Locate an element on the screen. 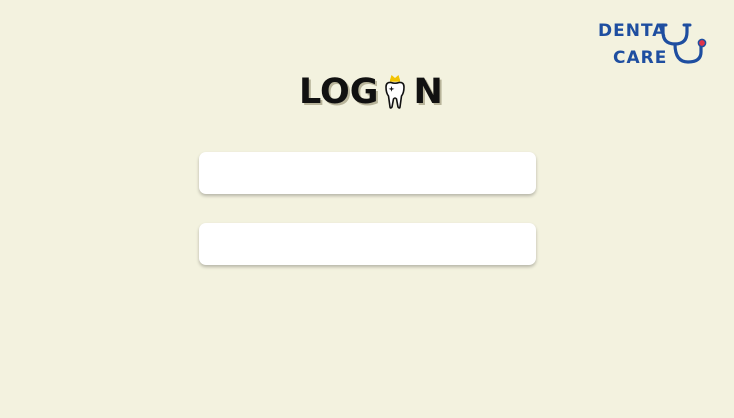 The height and width of the screenshot is (418, 734). page-title: LOG N is located at coordinates (371, 92).